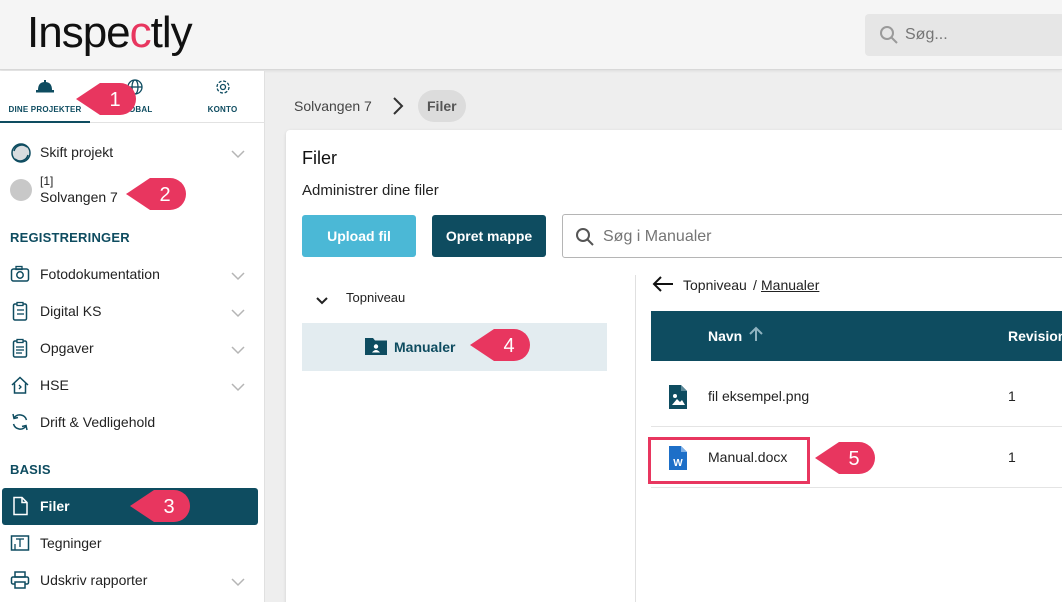  What do you see at coordinates (98, 422) in the screenshot?
I see `sidebar-item-label: Drift & Vedligehold` at bounding box center [98, 422].